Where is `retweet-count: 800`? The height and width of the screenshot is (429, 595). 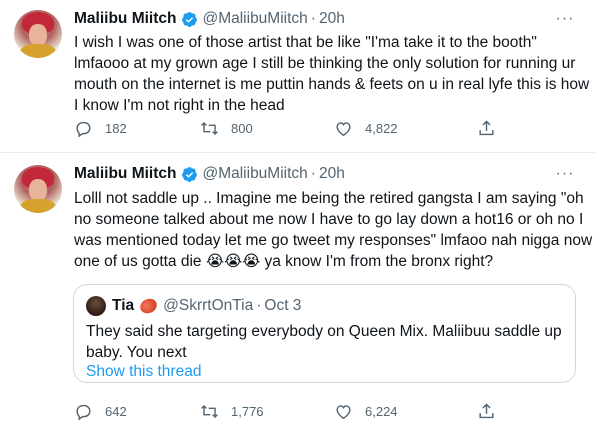 retweet-count: 800 is located at coordinates (242, 128).